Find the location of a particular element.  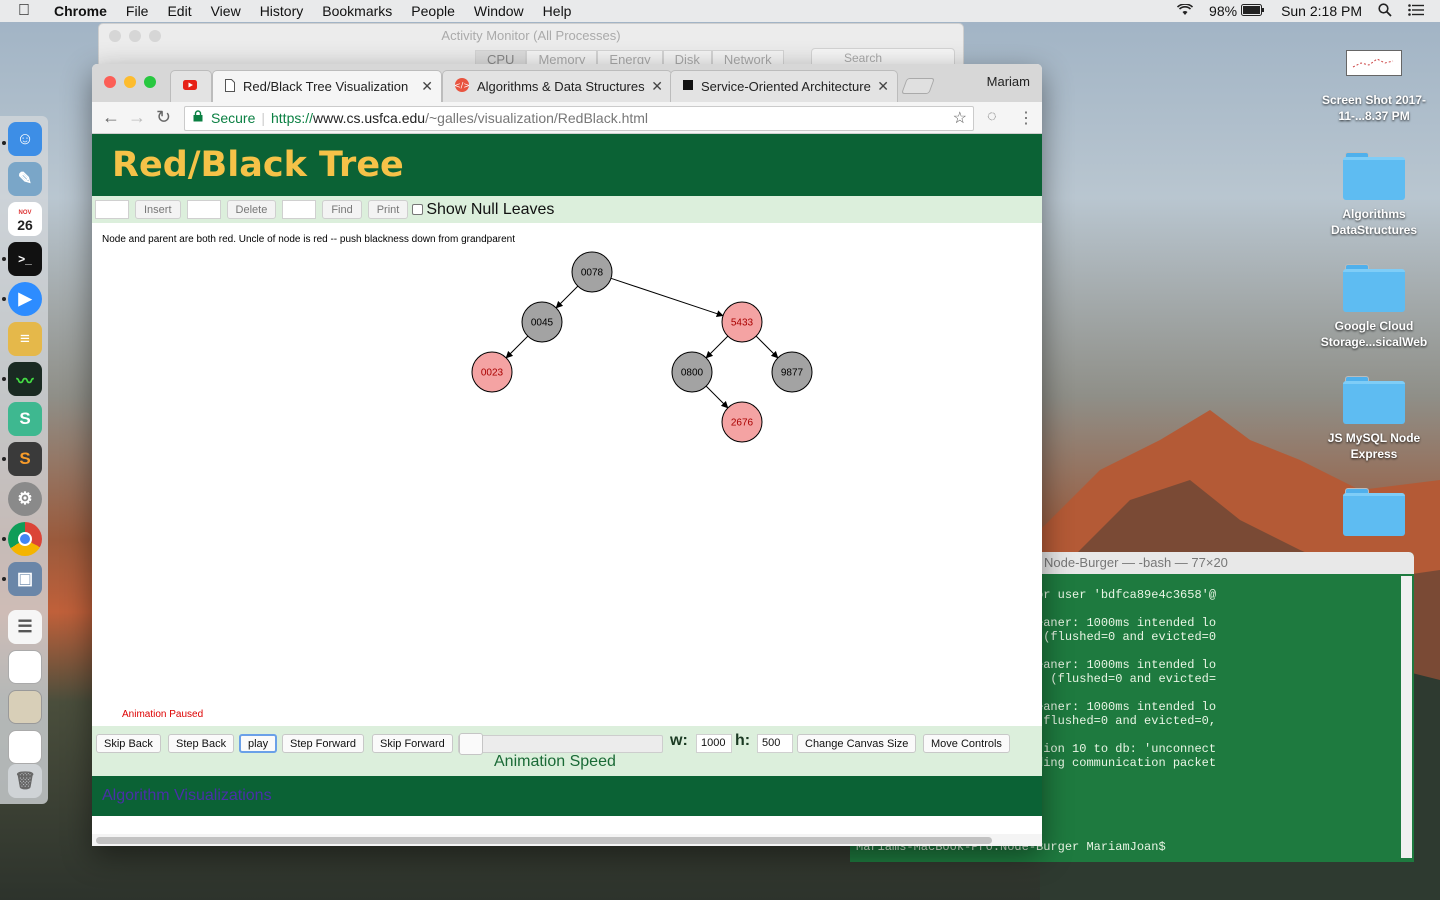

minimize-window-button is located at coordinates (130, 82).